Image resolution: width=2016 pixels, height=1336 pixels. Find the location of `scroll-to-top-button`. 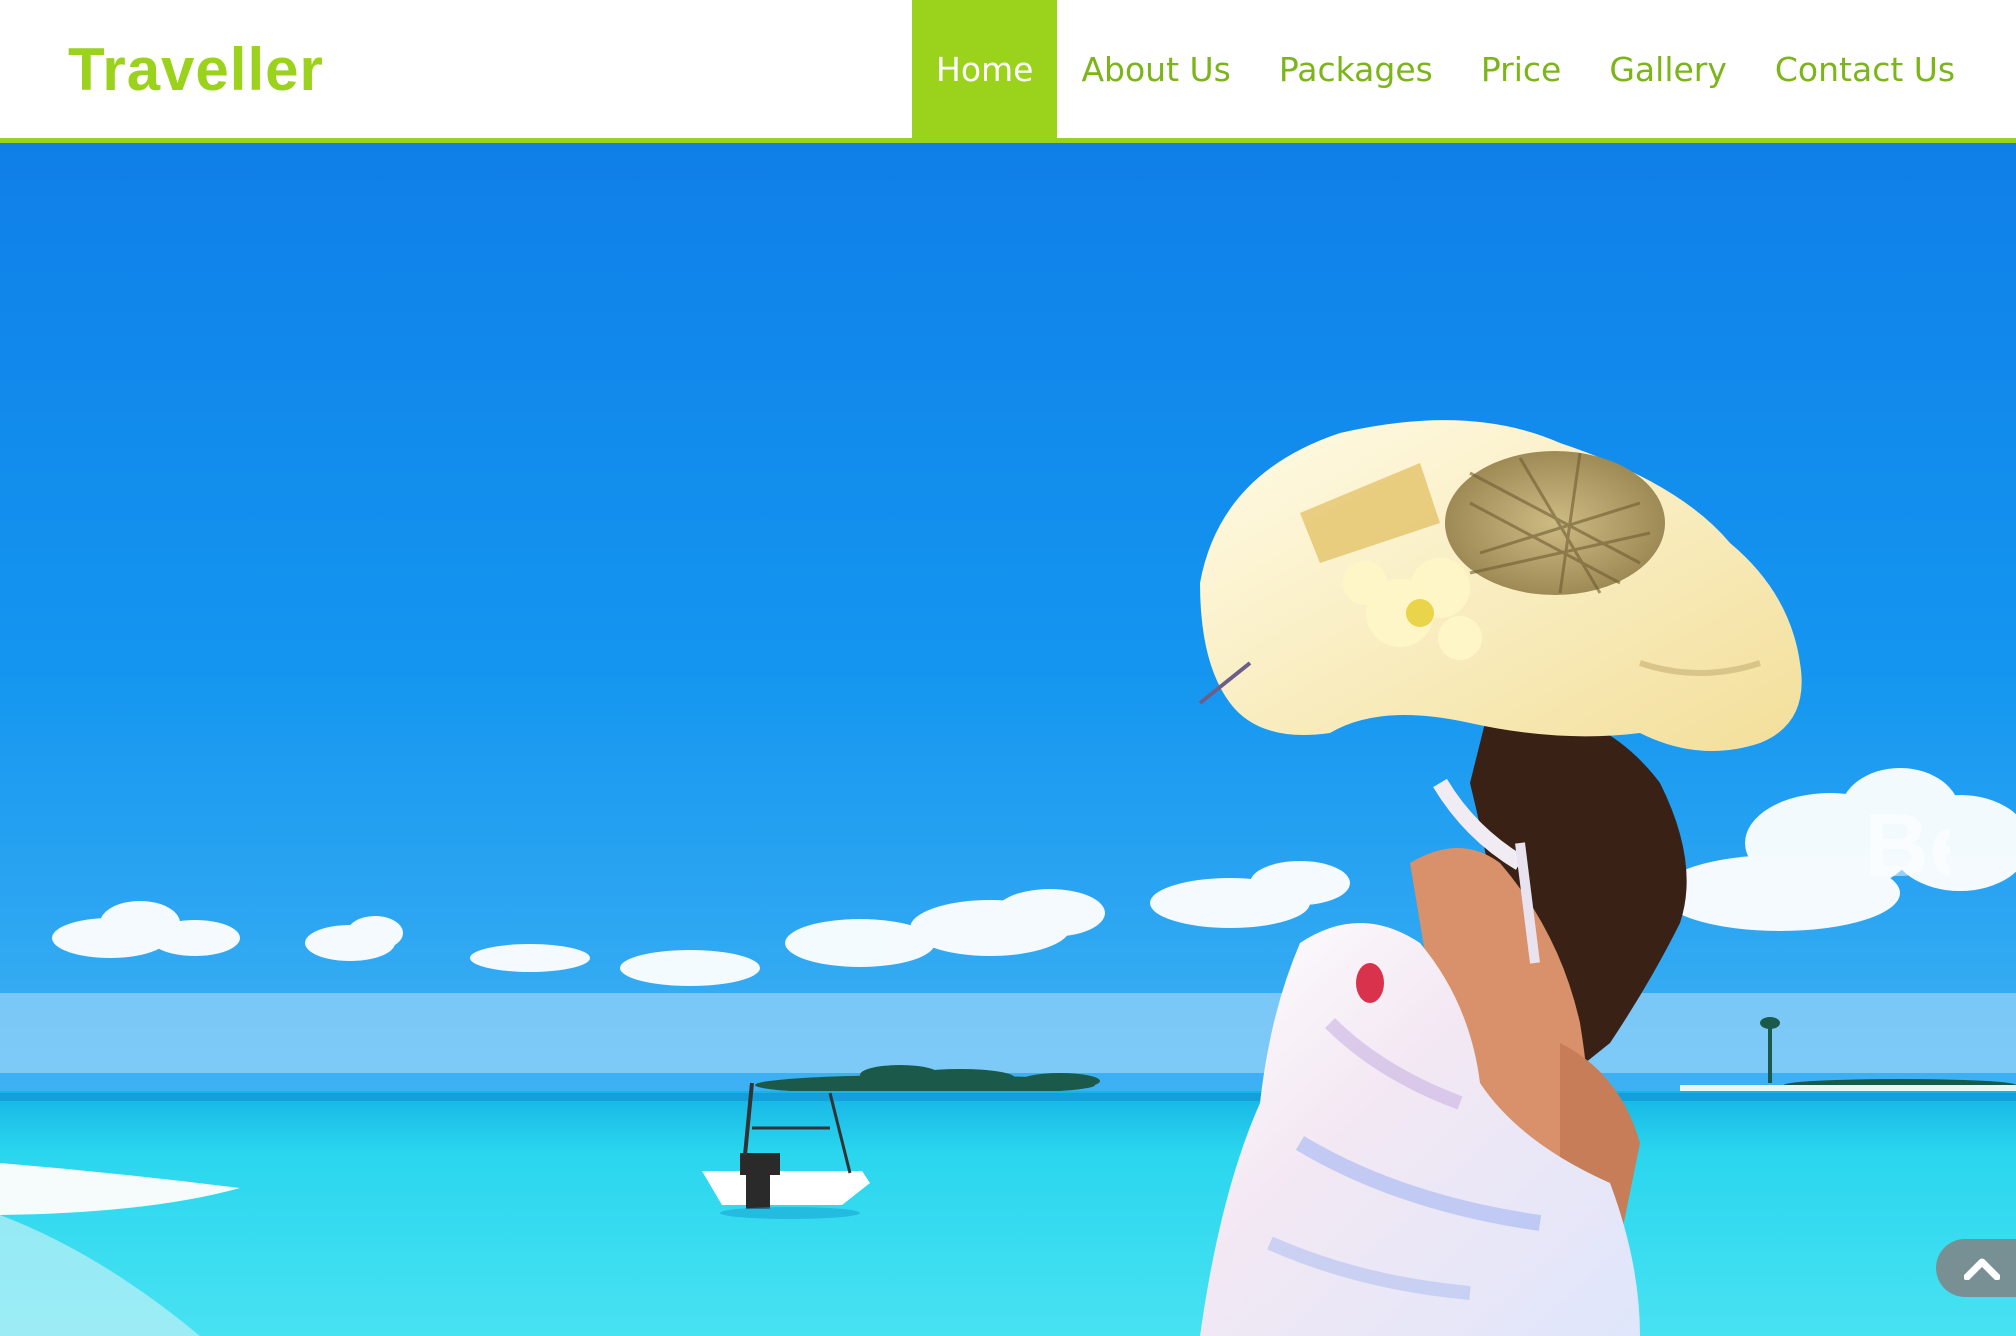

scroll-to-top-button is located at coordinates (1976, 1268).